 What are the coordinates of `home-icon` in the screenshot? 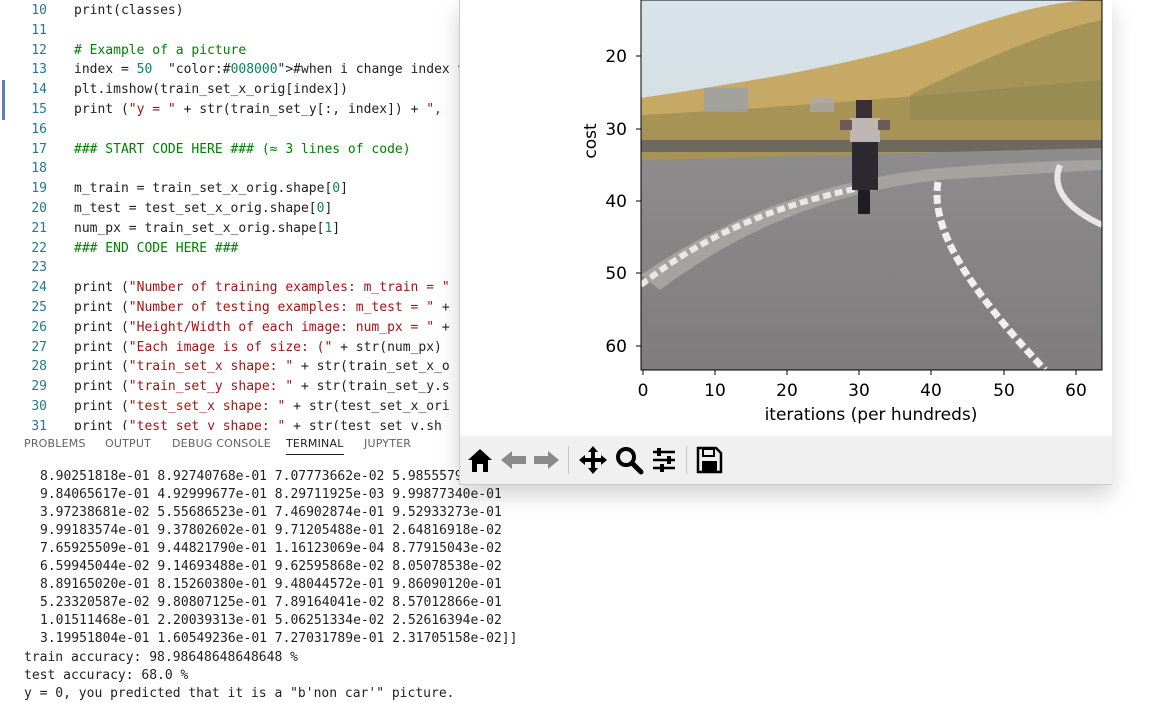 It's located at (480, 460).